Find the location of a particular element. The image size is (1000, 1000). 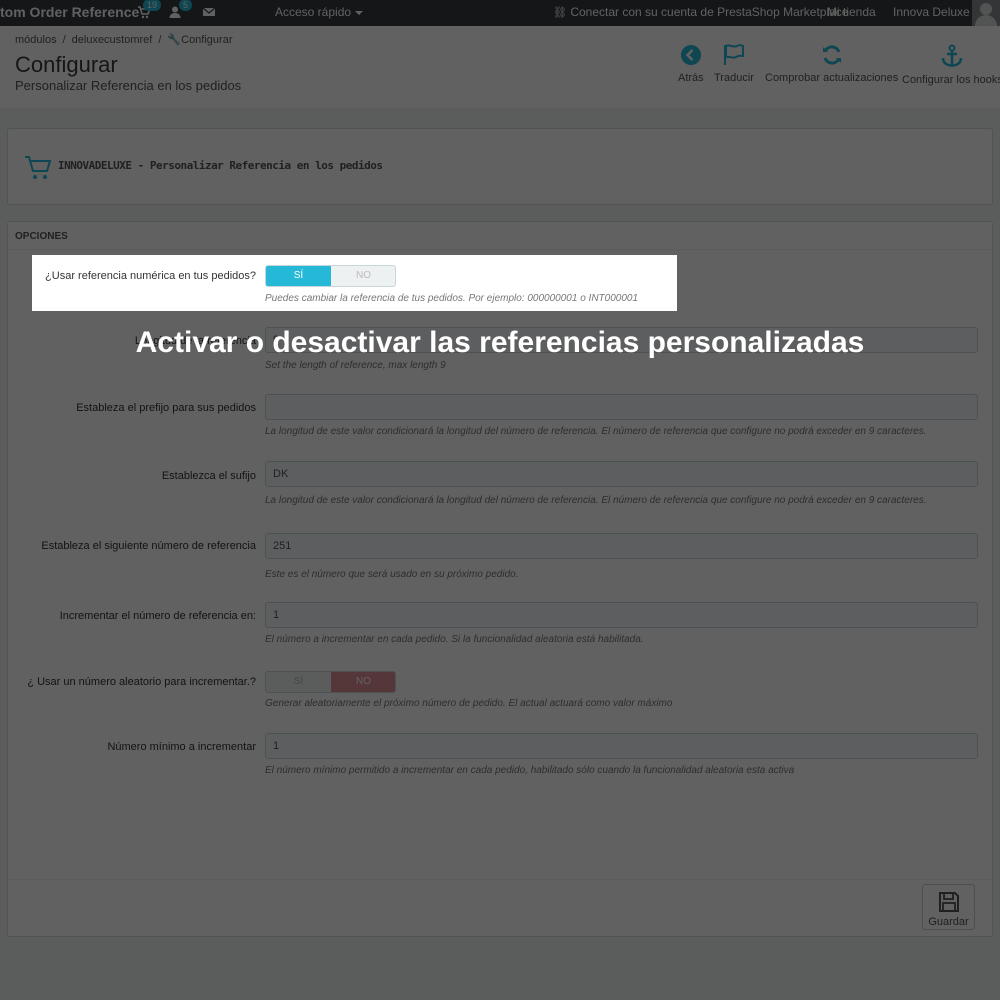

orders-badge: 19 is located at coordinates (152, 5).